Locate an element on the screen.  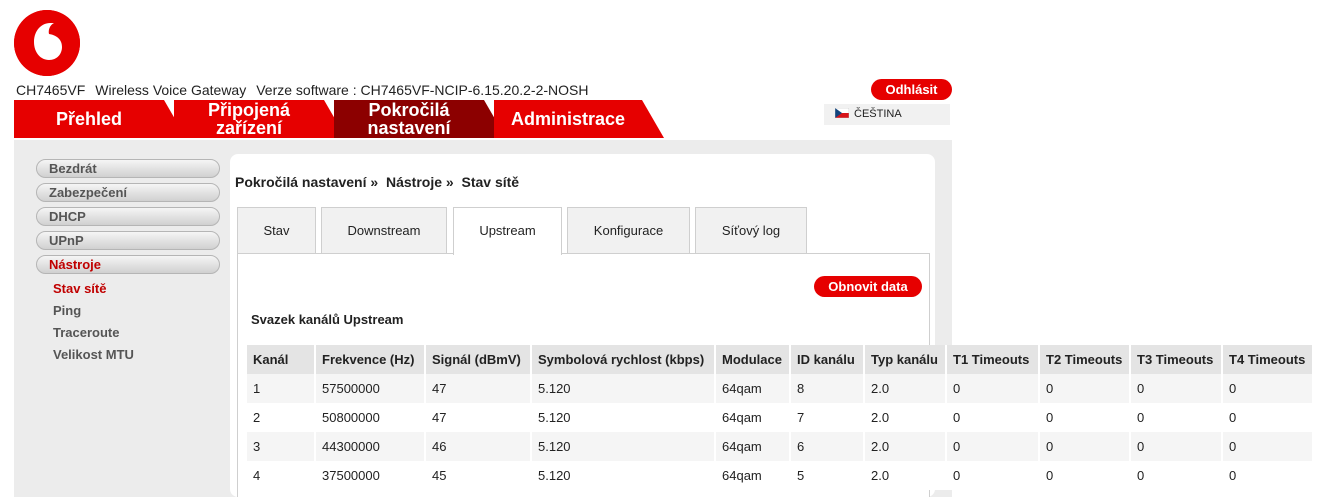
table-row: 4 37500000 45 5.120 64qam 5 2.0 0 0 0 0 is located at coordinates (780, 475).